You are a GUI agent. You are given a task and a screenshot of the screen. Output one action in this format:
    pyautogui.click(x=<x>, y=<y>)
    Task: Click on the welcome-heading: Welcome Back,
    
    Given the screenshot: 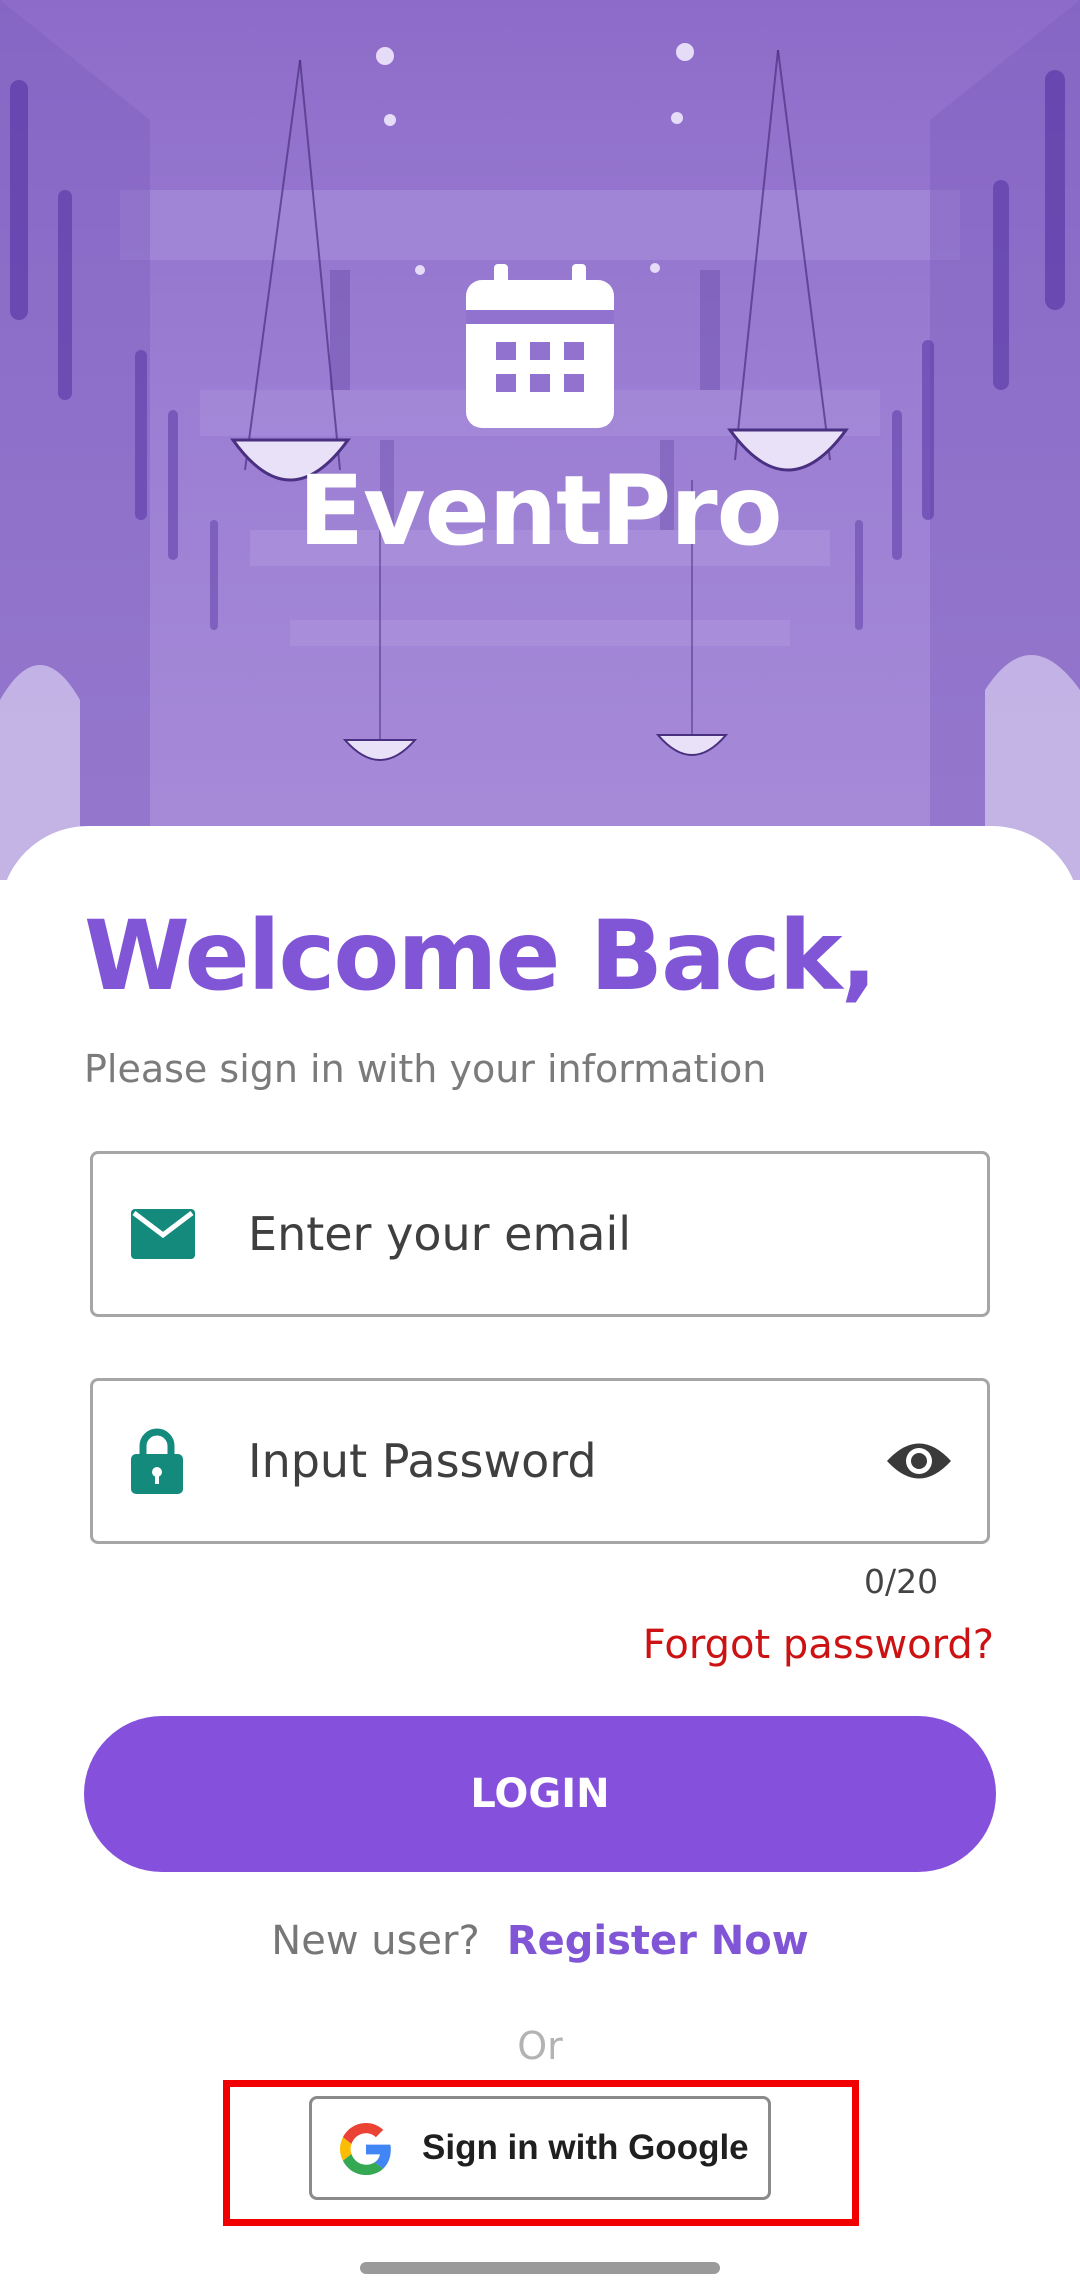 What is the action you would take?
    pyautogui.click(x=480, y=956)
    